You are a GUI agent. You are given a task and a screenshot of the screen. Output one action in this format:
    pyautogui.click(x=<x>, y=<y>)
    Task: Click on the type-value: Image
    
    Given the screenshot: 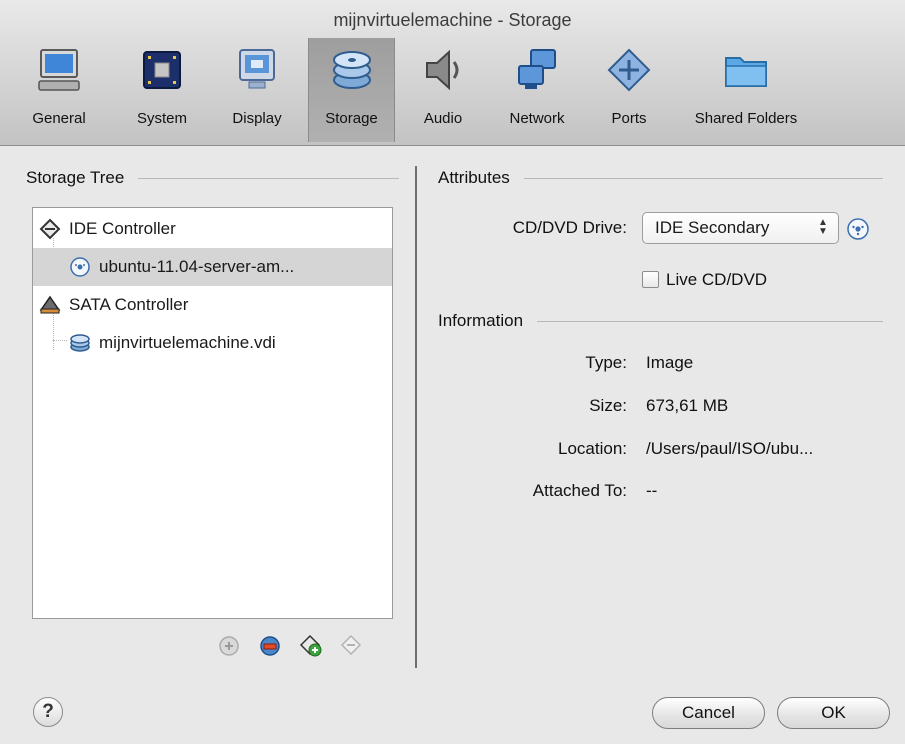 What is the action you would take?
    pyautogui.click(x=670, y=362)
    